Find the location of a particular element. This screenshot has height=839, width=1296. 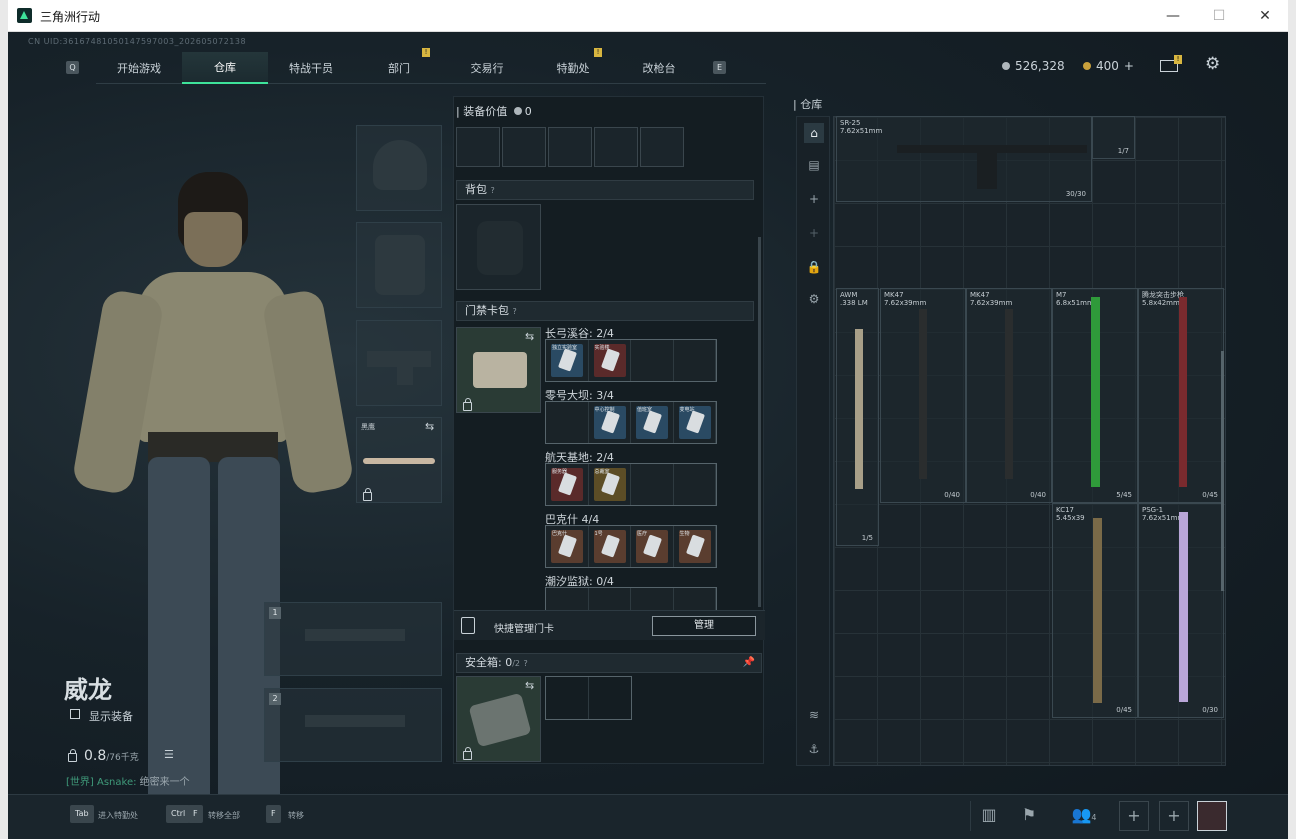

lock-icon: 🔒 is located at coordinates (814, 267).